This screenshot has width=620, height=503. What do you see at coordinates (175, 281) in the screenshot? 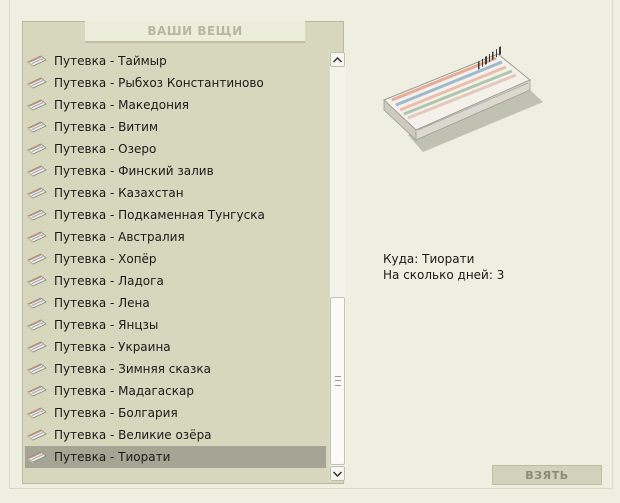
I see `list-item: Путевка - Ладога` at bounding box center [175, 281].